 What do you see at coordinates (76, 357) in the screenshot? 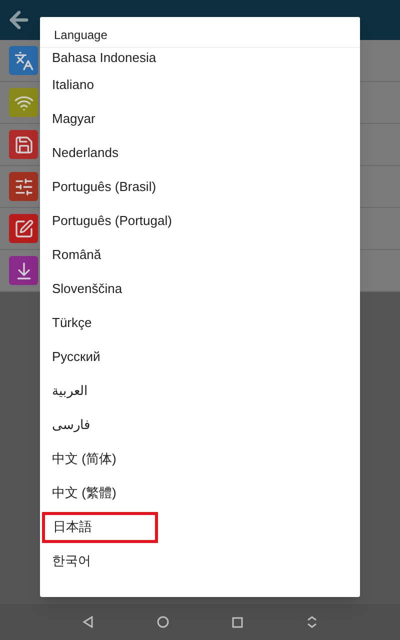
I see `language-option: Русский` at bounding box center [76, 357].